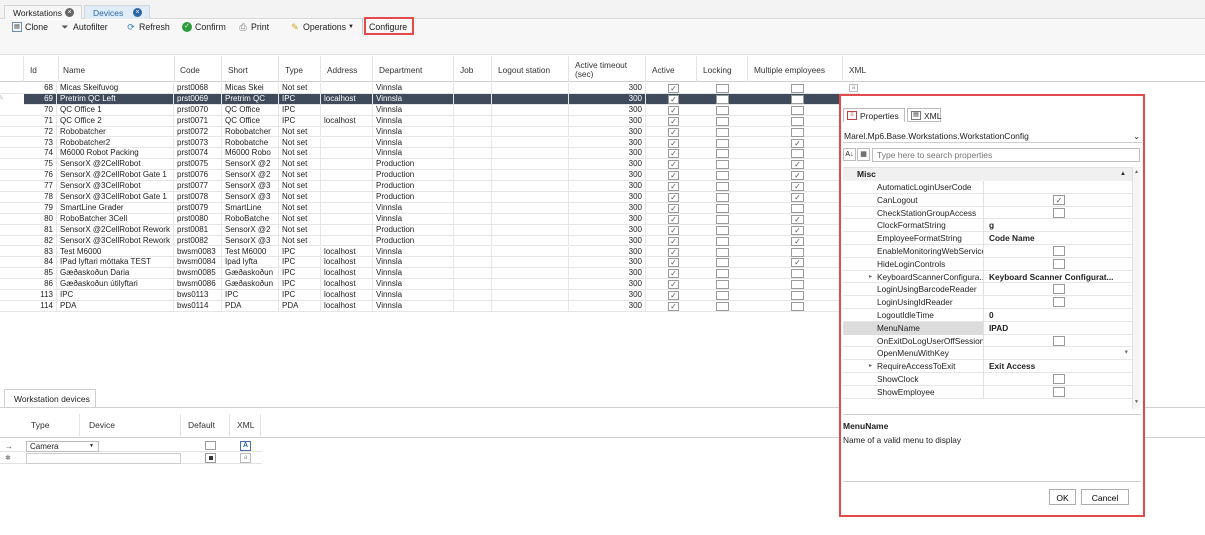 The image size is (1205, 535). What do you see at coordinates (198, 219) in the screenshot?
I see `cell-code: prst0080` at bounding box center [198, 219].